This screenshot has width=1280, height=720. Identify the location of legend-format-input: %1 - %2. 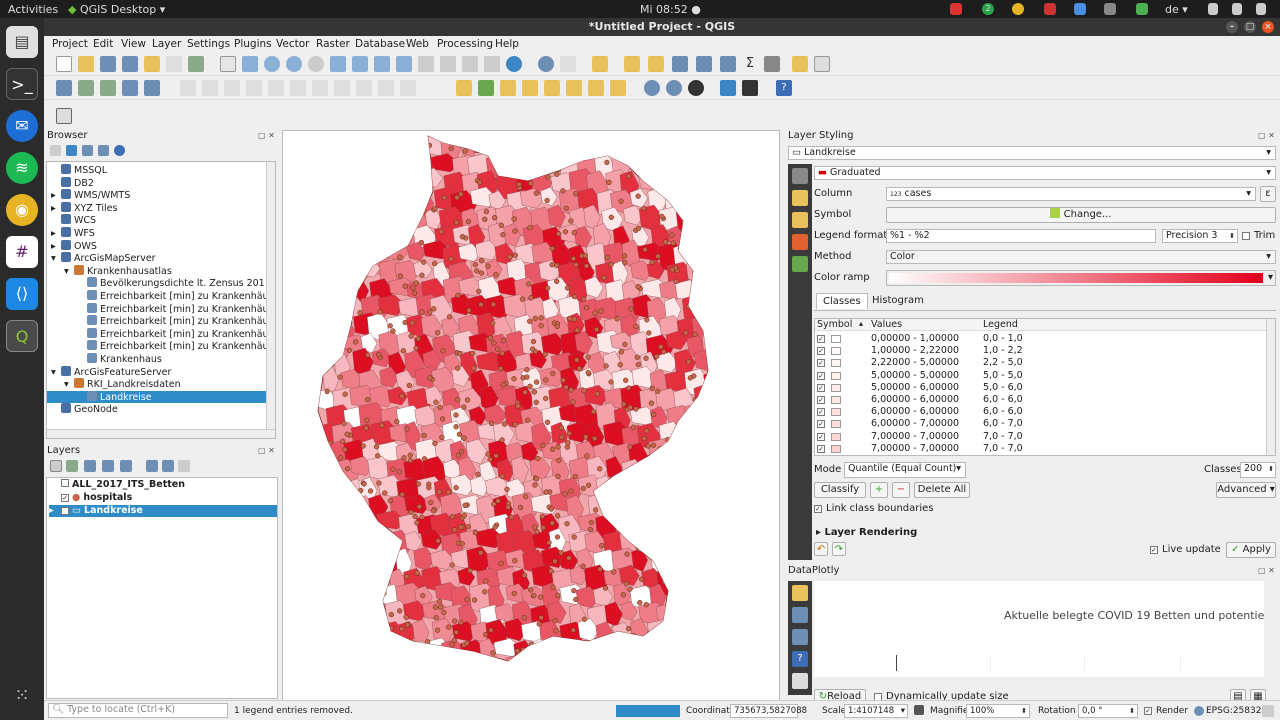
(1021, 236).